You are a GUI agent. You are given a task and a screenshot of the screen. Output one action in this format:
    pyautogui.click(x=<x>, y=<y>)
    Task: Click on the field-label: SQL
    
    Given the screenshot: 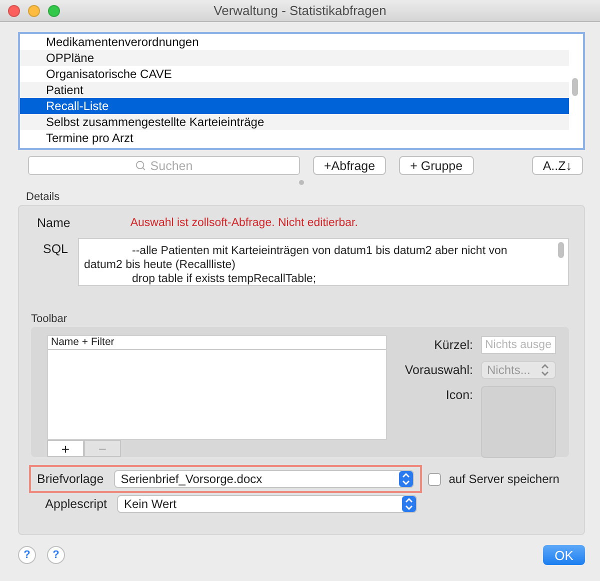 What is the action you would take?
    pyautogui.click(x=55, y=250)
    